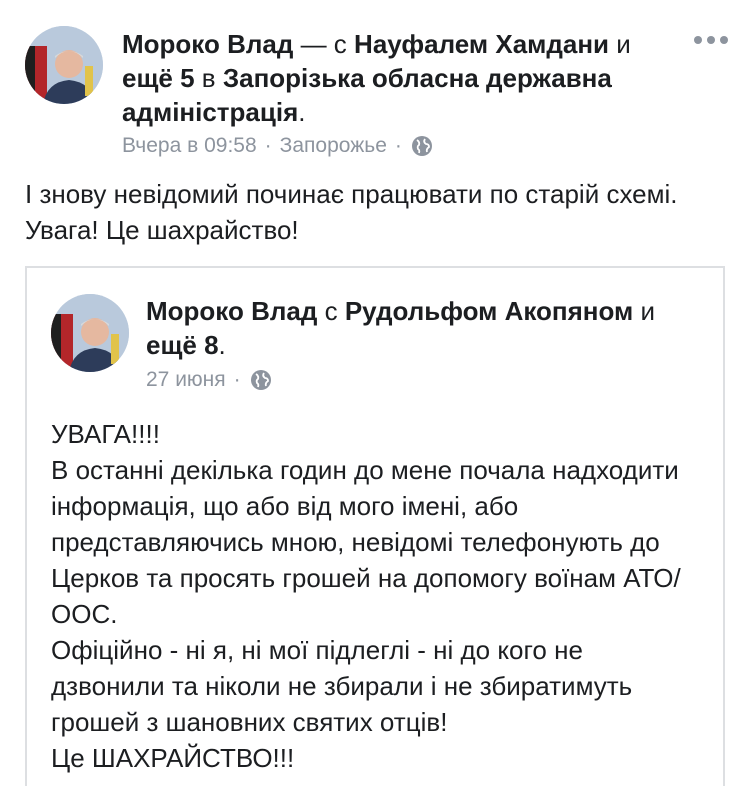  What do you see at coordinates (64, 65) in the screenshot?
I see `author-avatar` at bounding box center [64, 65].